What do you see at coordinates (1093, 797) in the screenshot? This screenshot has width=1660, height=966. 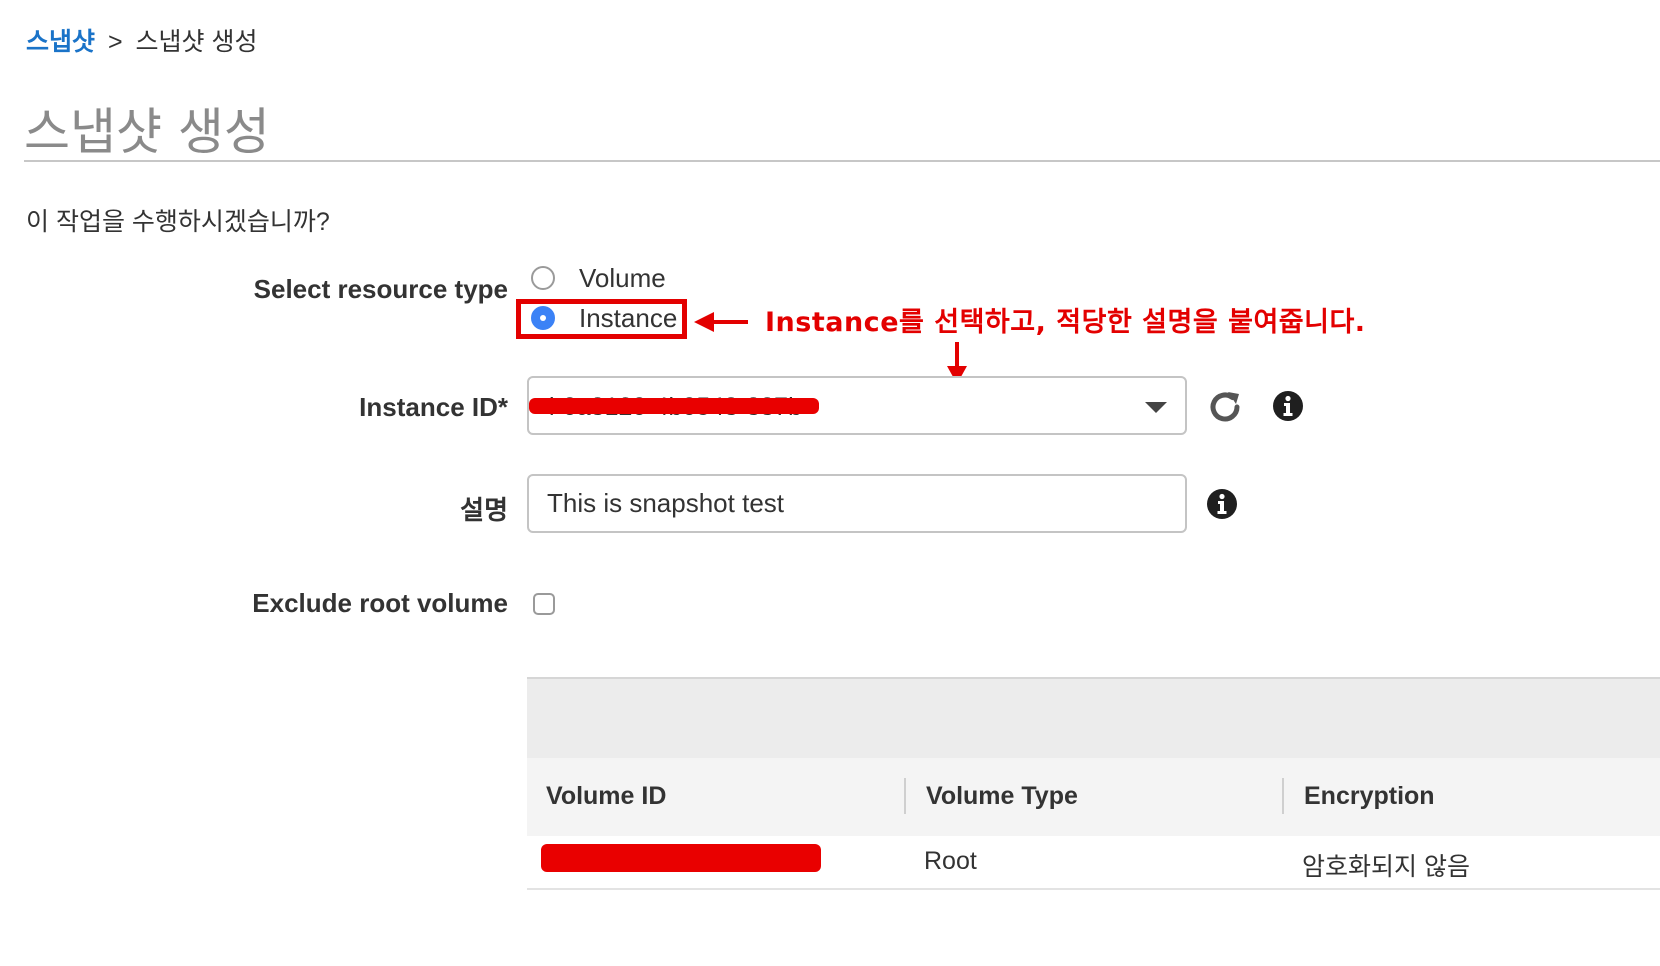 I see `table-header: Volume ID Volume Type Encryption` at bounding box center [1093, 797].